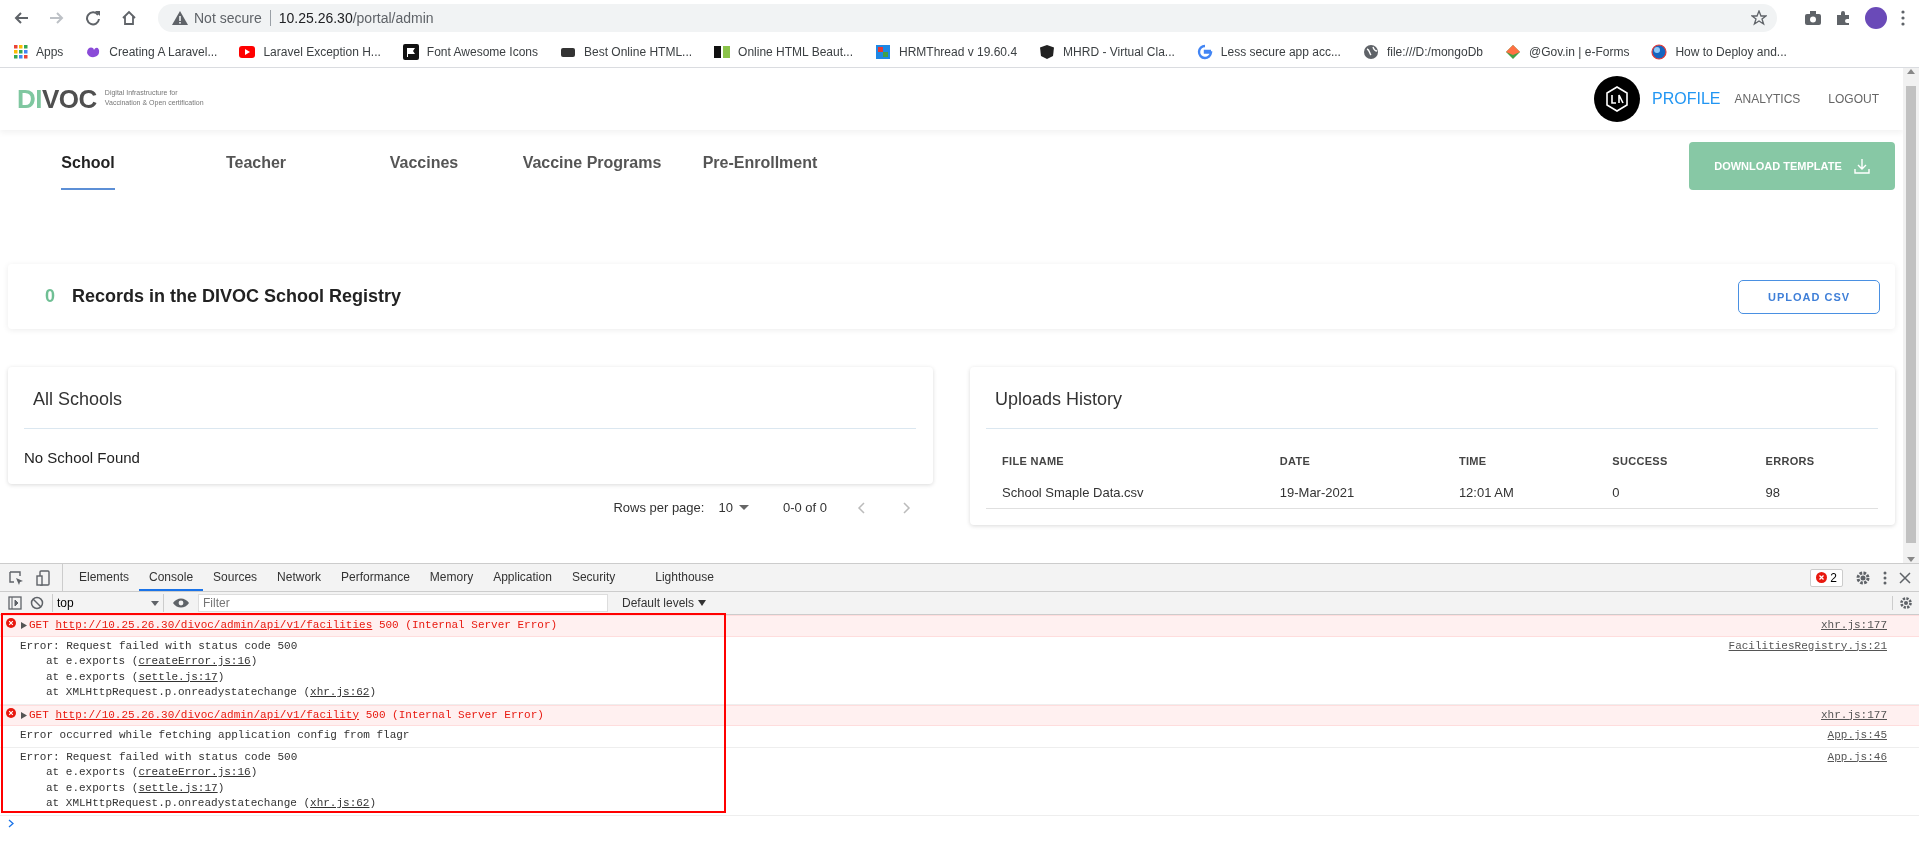 The height and width of the screenshot is (861, 1919). What do you see at coordinates (159, 646) in the screenshot?
I see `log-message: Error: Request failed with status code 500` at bounding box center [159, 646].